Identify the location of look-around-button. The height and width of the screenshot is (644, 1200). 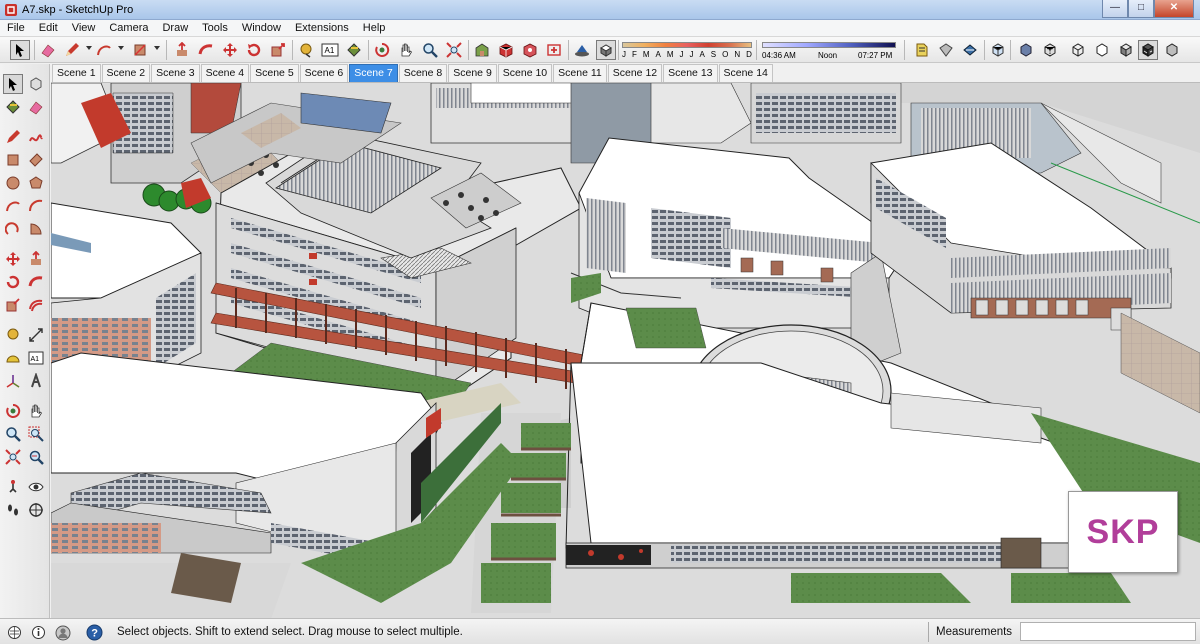
(36, 487).